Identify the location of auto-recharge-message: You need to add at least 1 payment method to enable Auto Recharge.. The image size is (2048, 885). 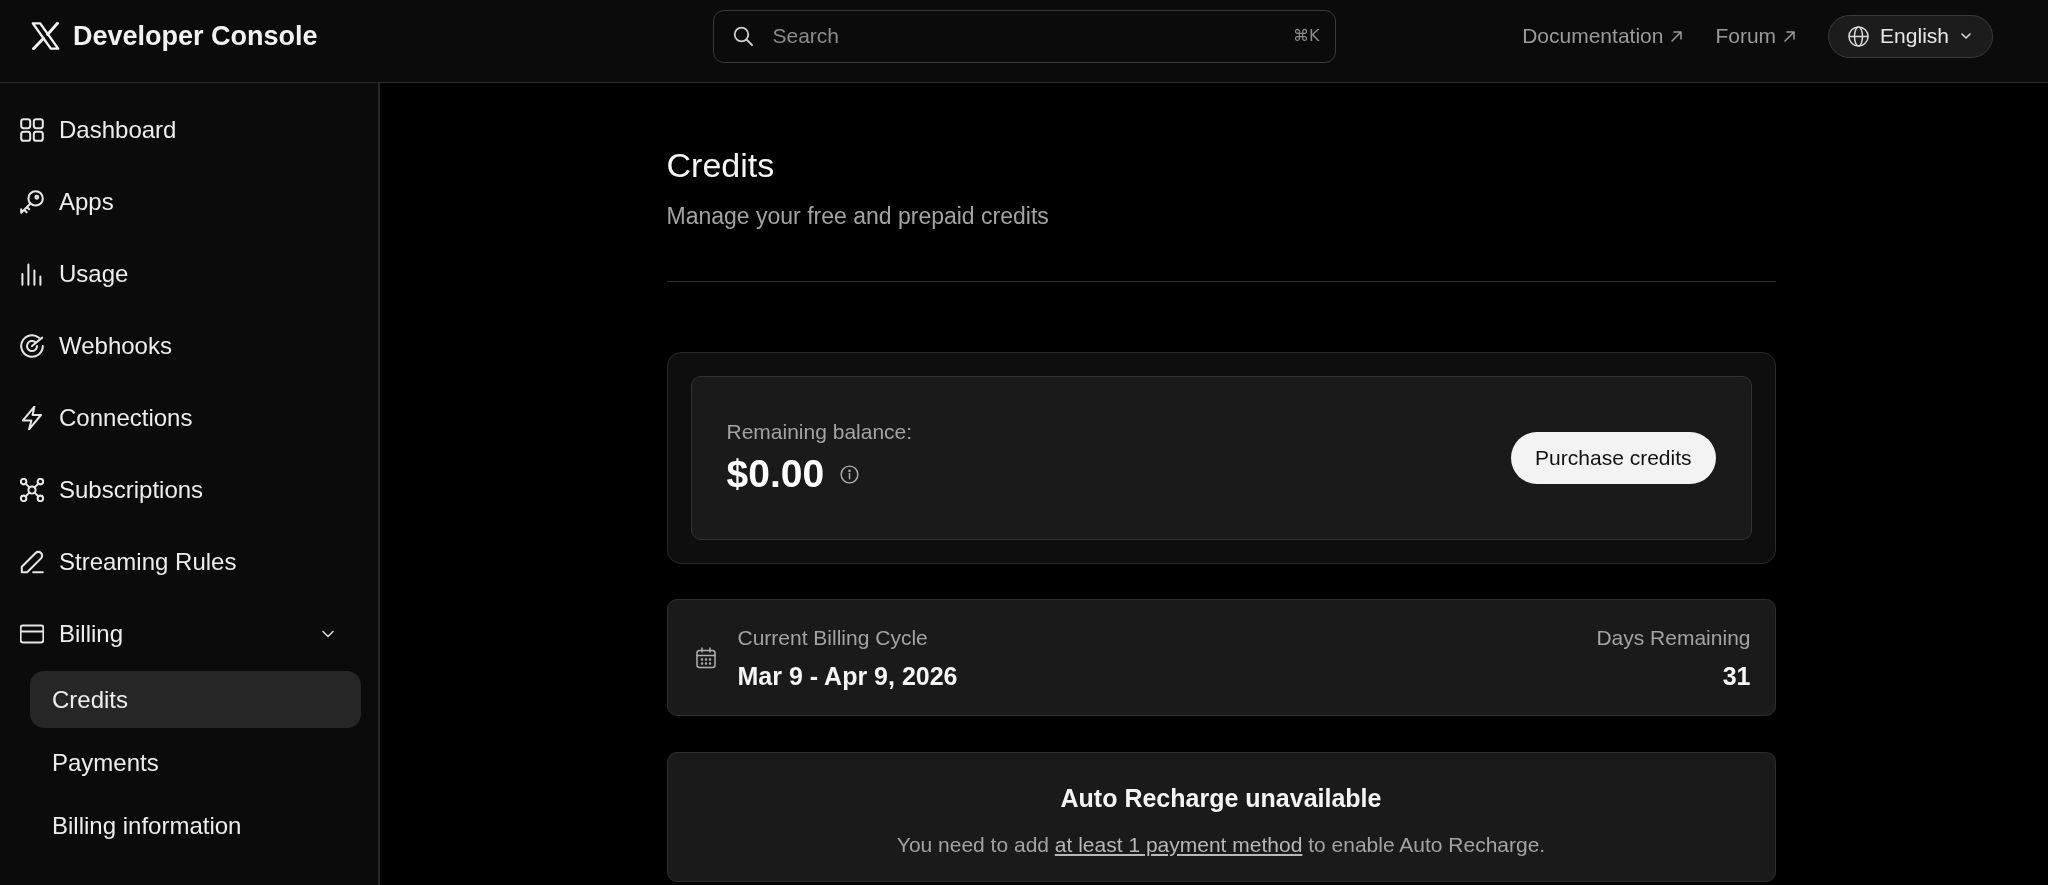
(1221, 844).